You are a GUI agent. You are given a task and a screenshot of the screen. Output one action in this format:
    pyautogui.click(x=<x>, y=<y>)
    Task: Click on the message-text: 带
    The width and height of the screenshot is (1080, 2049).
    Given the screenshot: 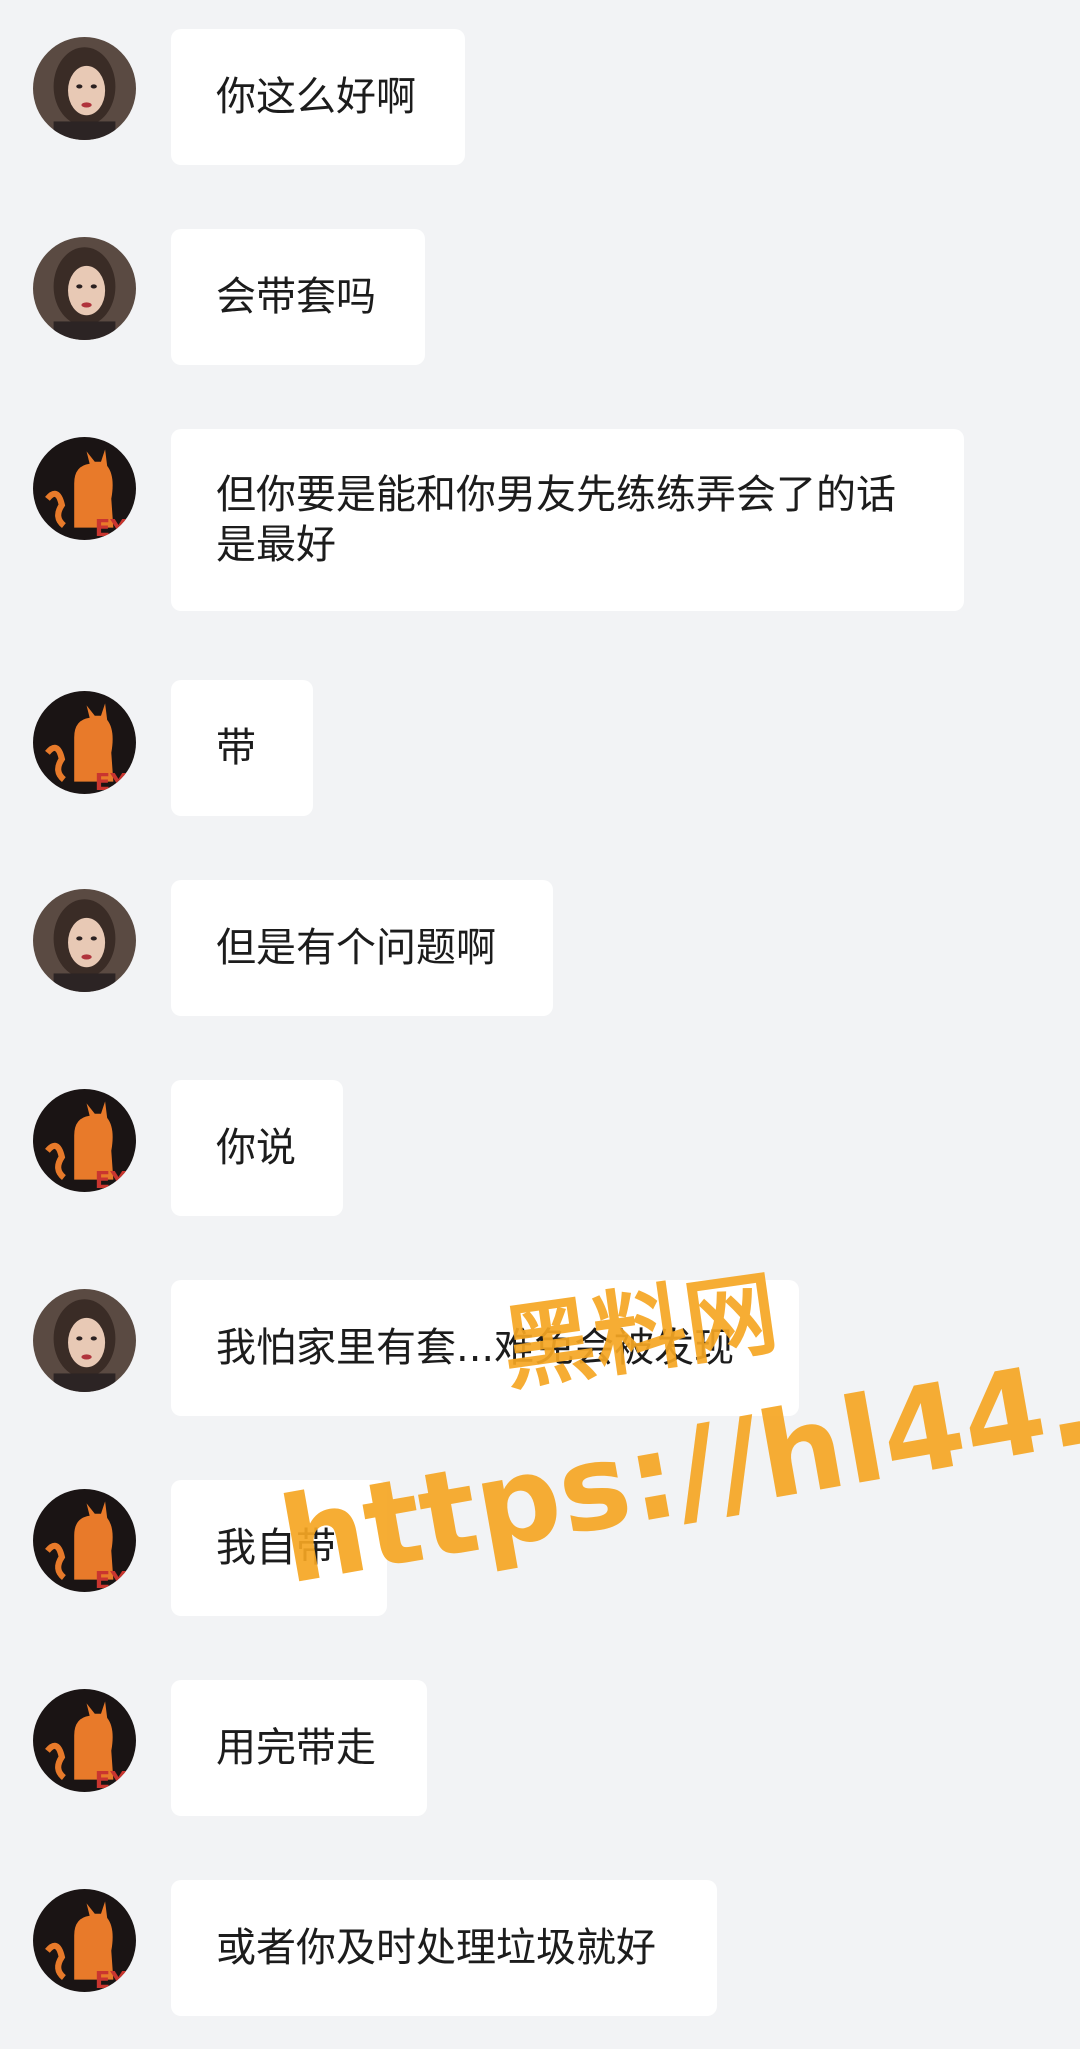 What is the action you would take?
    pyautogui.click(x=236, y=748)
    